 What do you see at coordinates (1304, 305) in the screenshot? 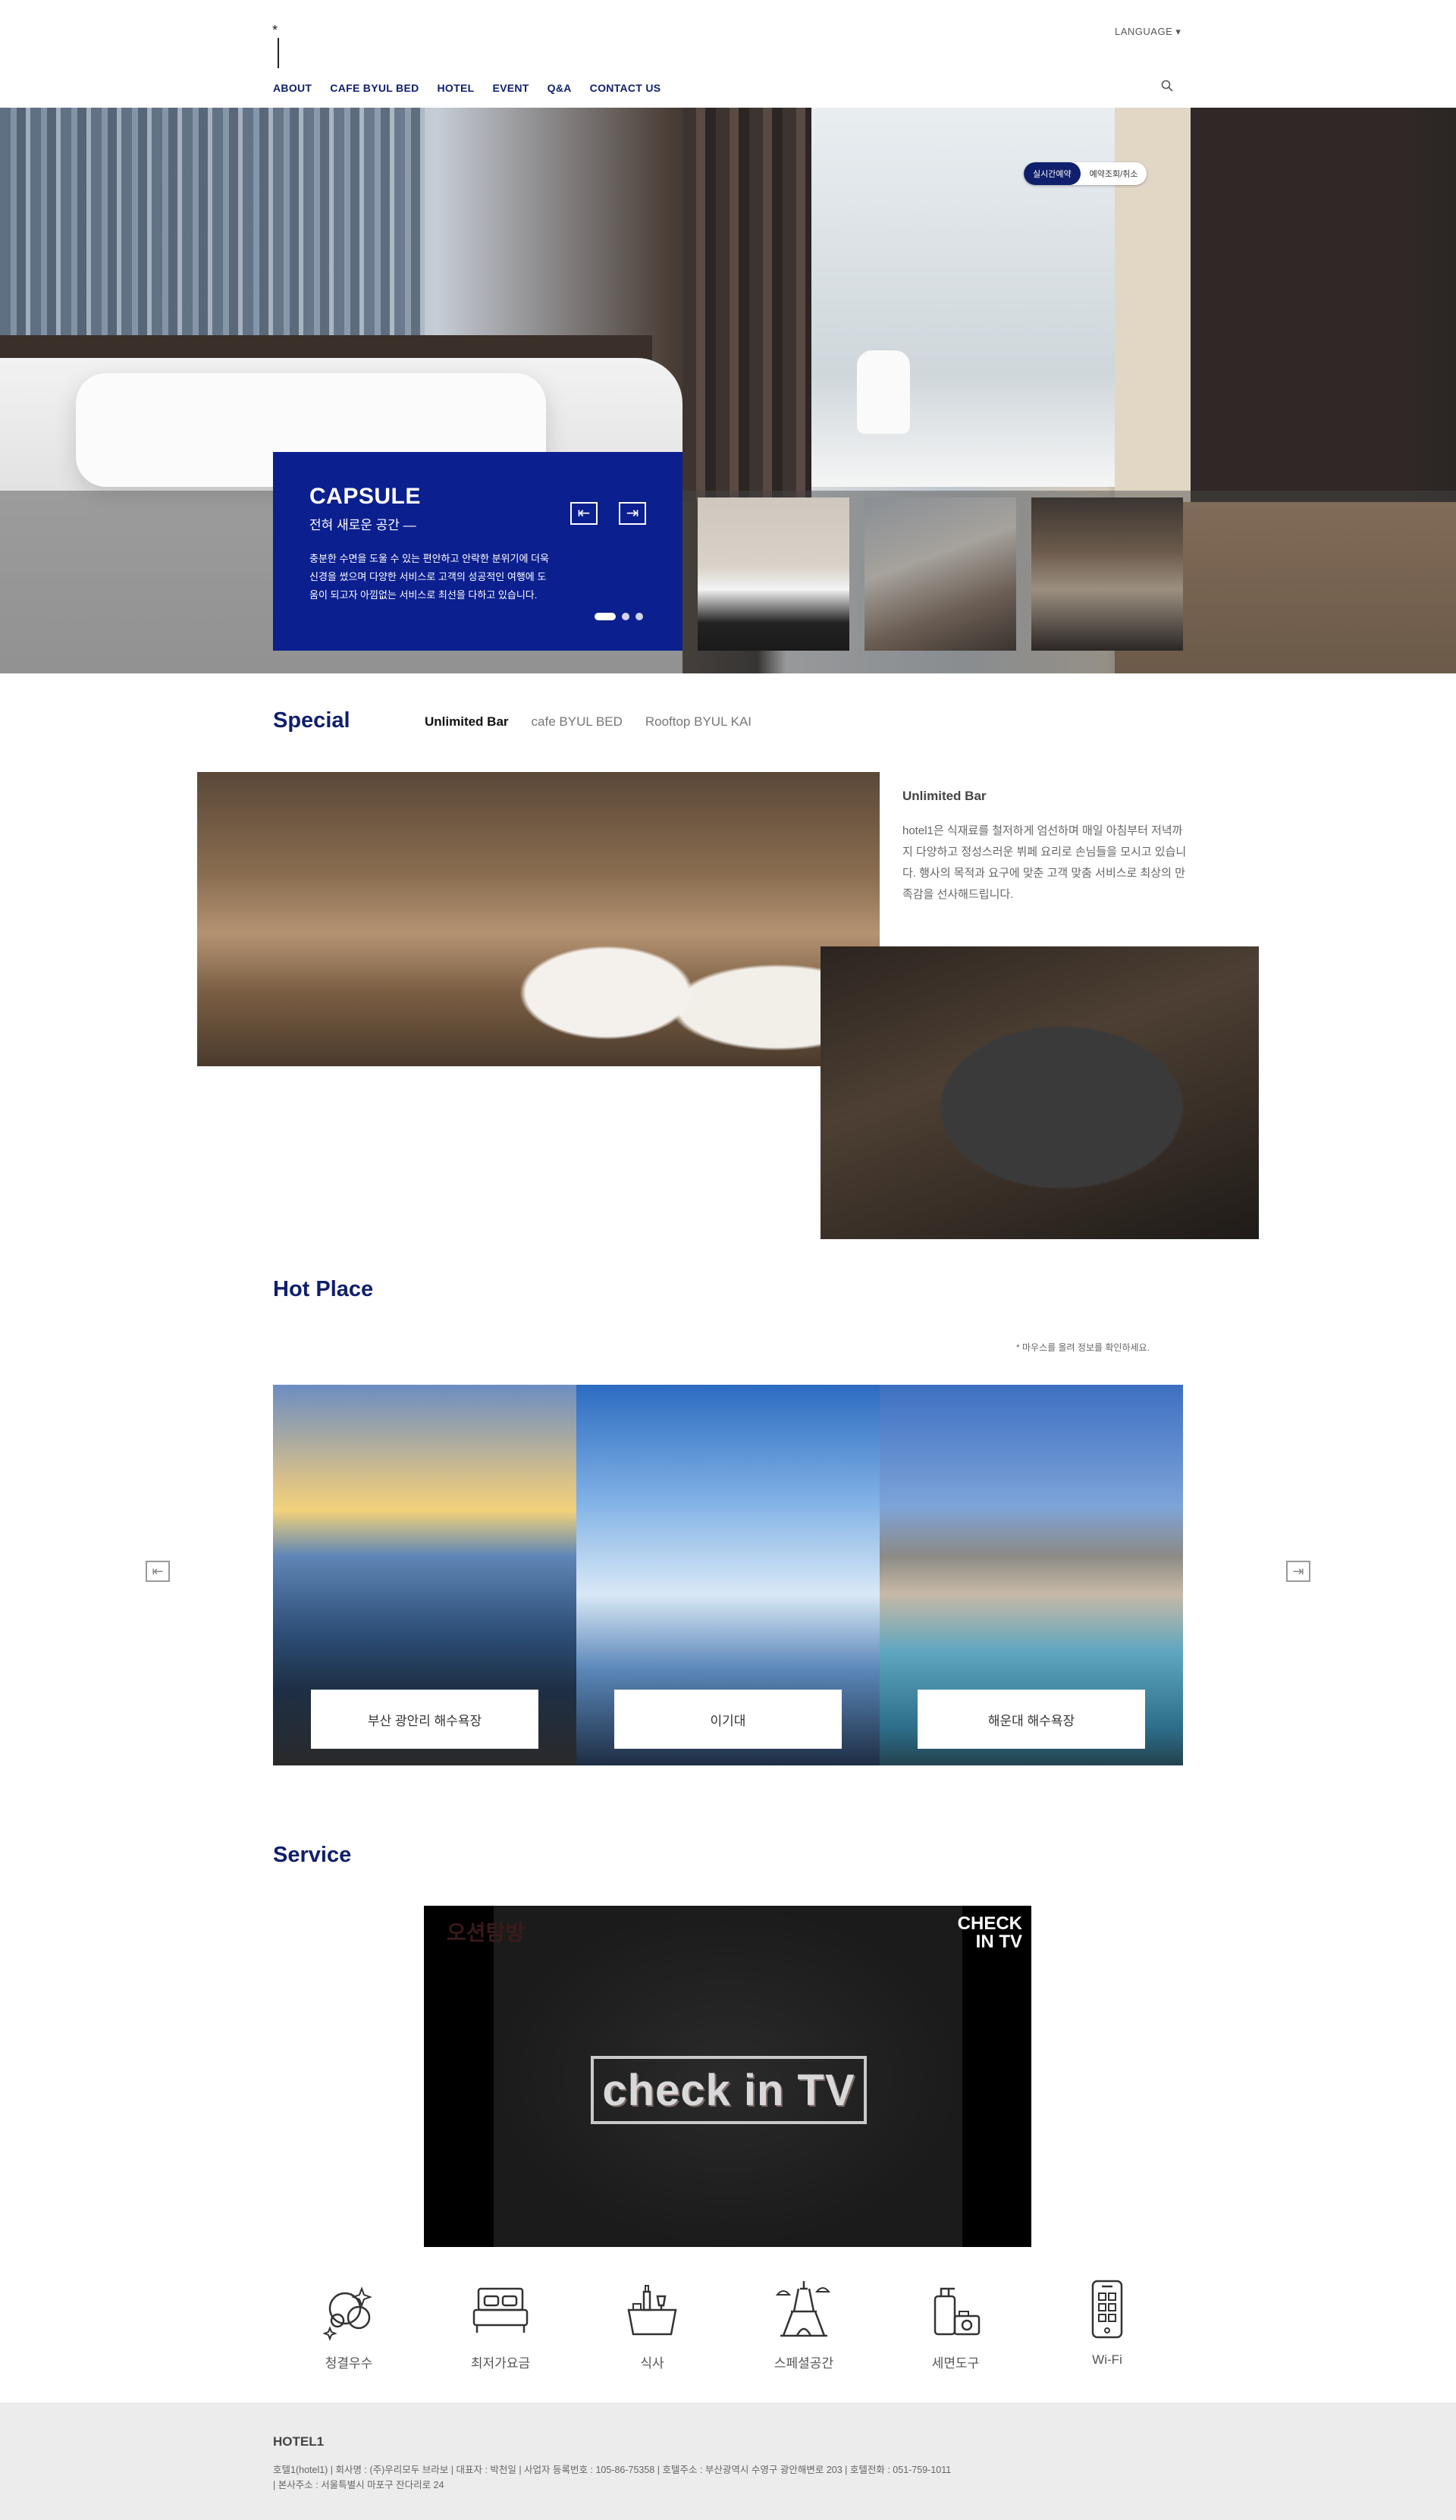
I see `hero-door` at bounding box center [1304, 305].